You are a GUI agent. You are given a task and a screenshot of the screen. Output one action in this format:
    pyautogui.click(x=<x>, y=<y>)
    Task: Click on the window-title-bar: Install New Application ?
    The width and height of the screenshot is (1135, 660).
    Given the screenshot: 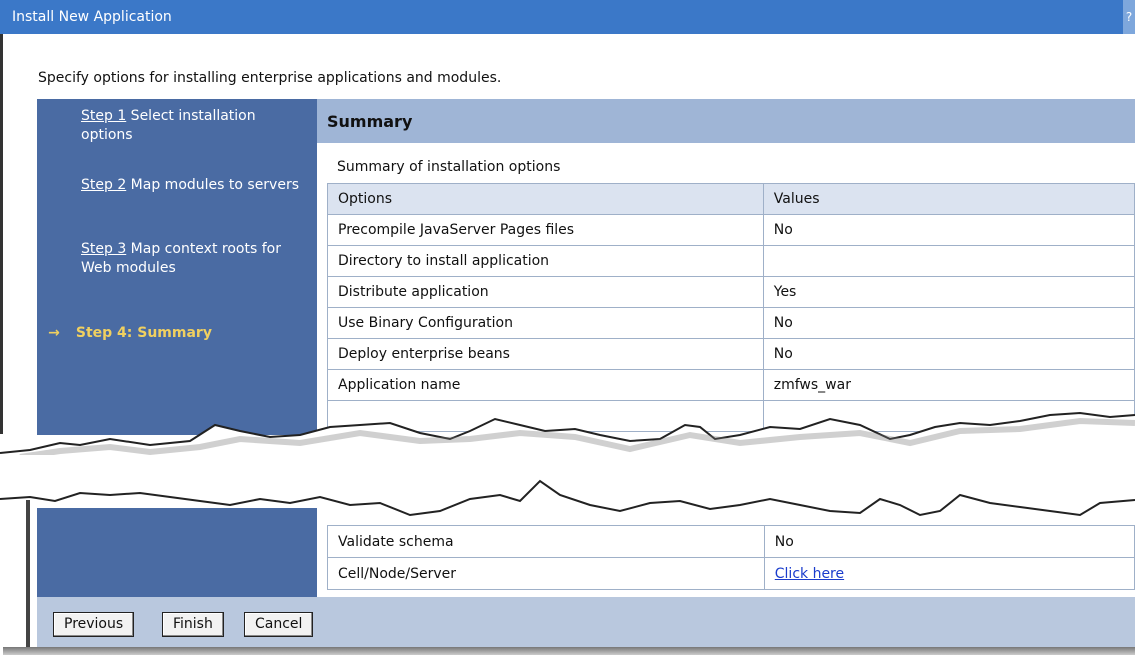 What is the action you would take?
    pyautogui.click(x=567, y=17)
    